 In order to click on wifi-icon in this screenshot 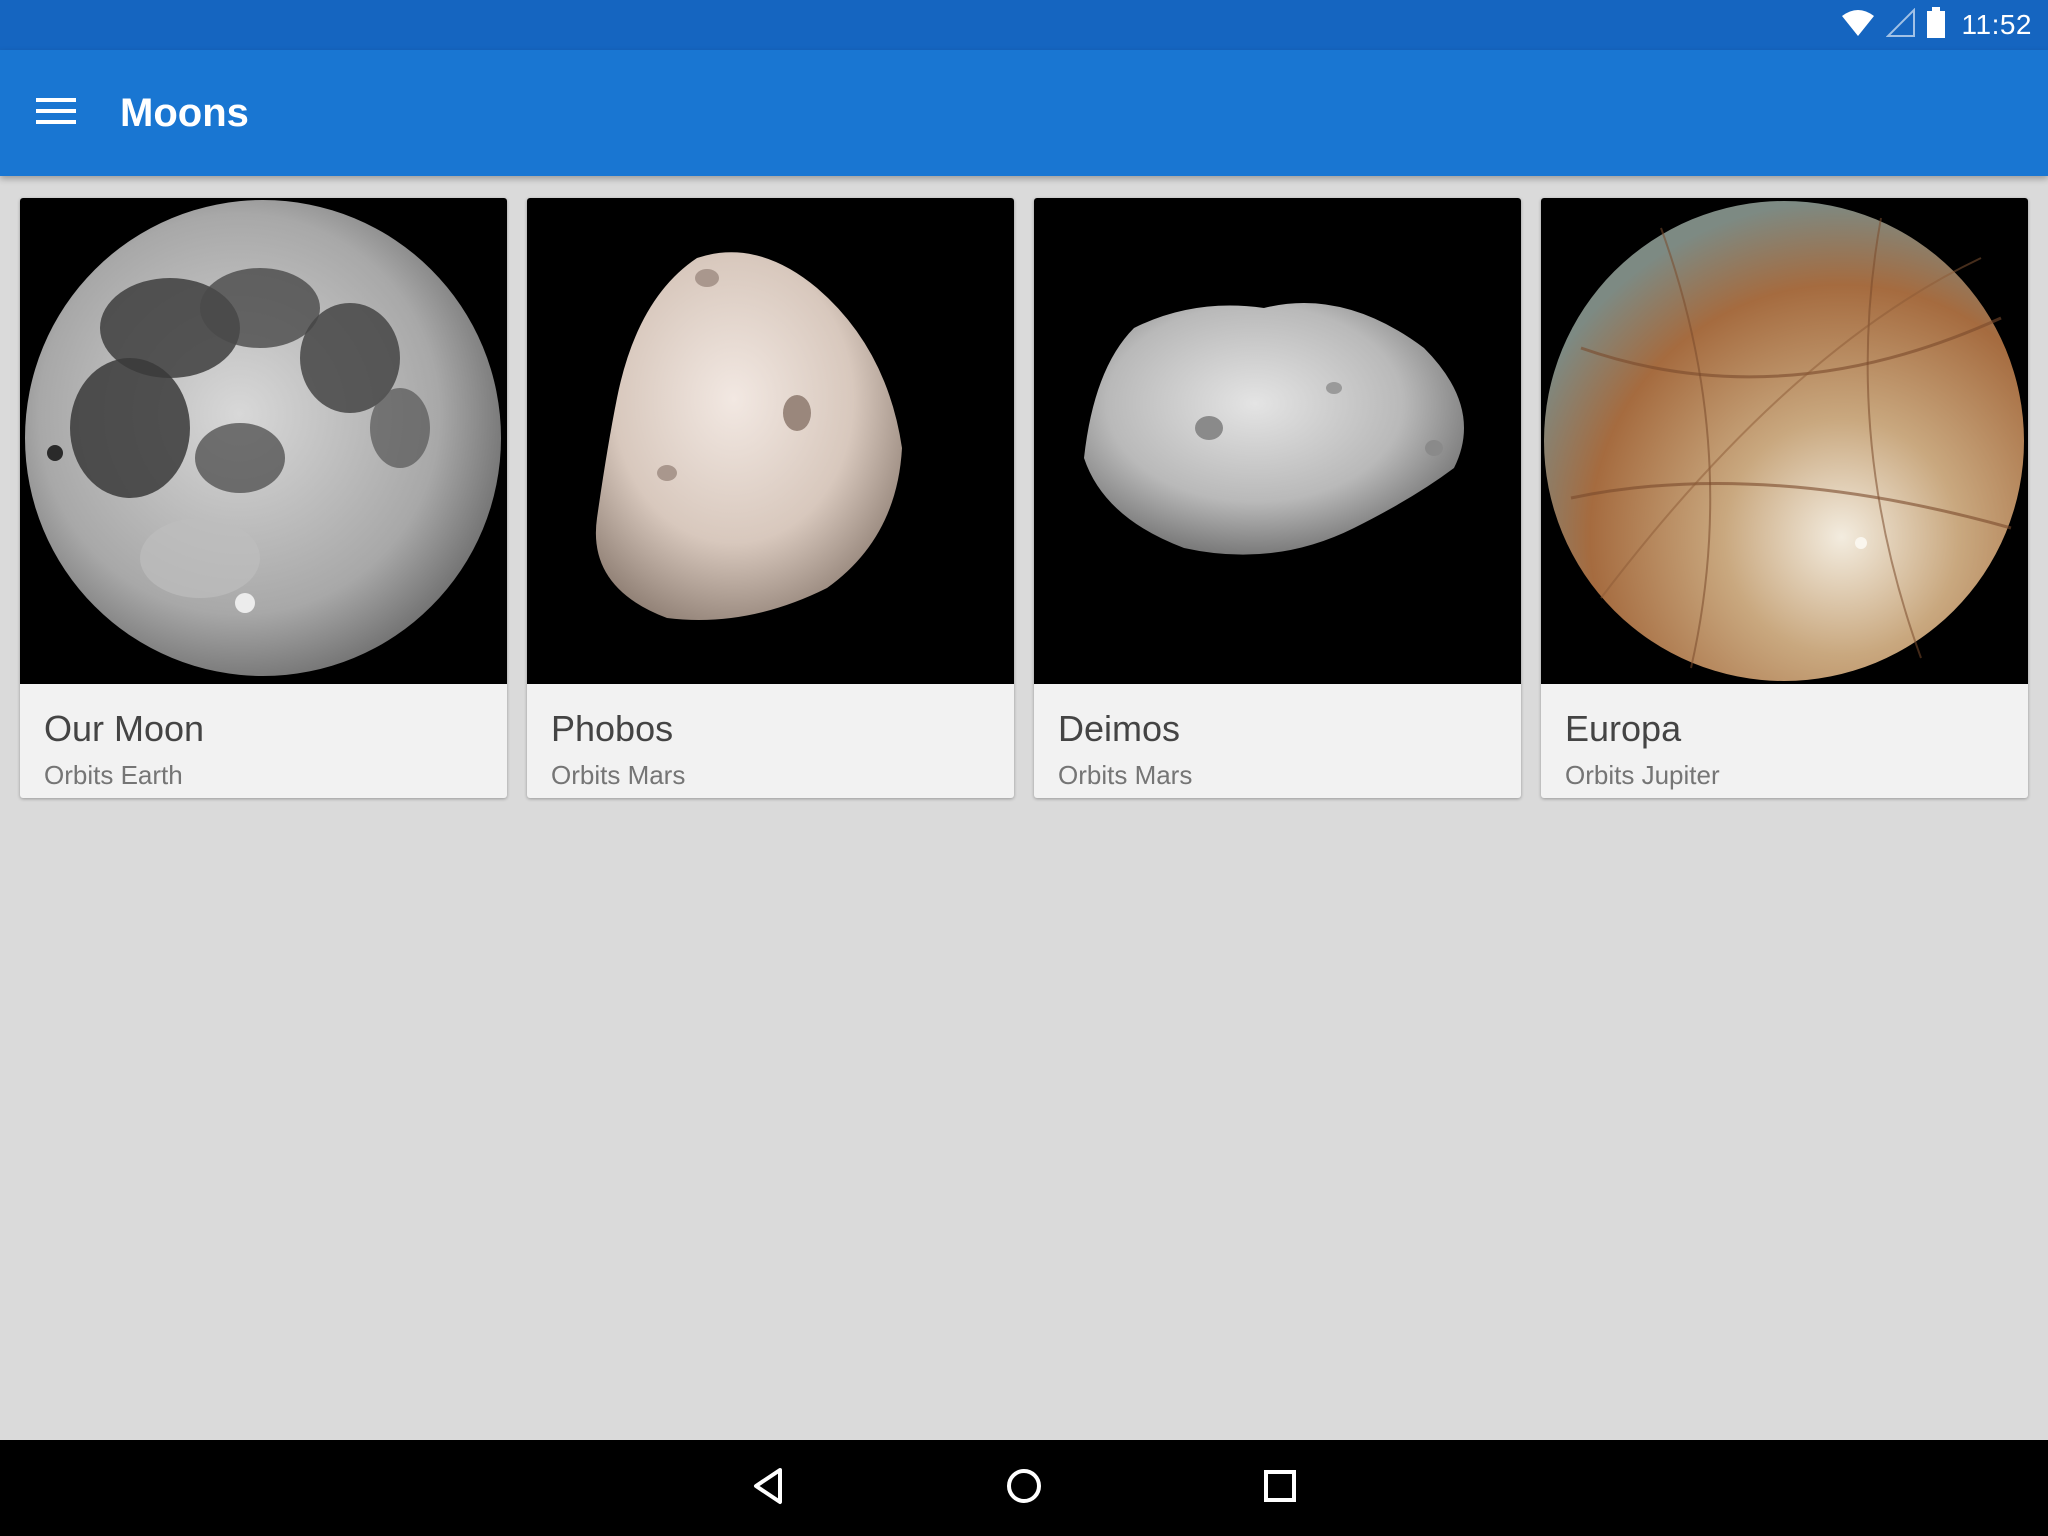, I will do `click(1858, 25)`.